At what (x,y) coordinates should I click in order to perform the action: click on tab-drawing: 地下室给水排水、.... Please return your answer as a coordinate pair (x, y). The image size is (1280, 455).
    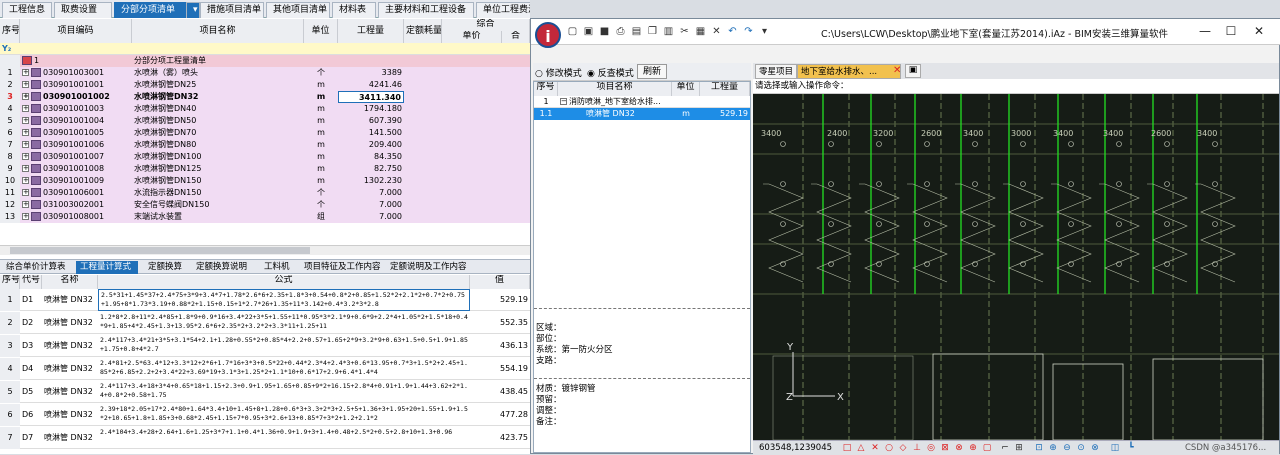
    Looking at the image, I should click on (849, 71).